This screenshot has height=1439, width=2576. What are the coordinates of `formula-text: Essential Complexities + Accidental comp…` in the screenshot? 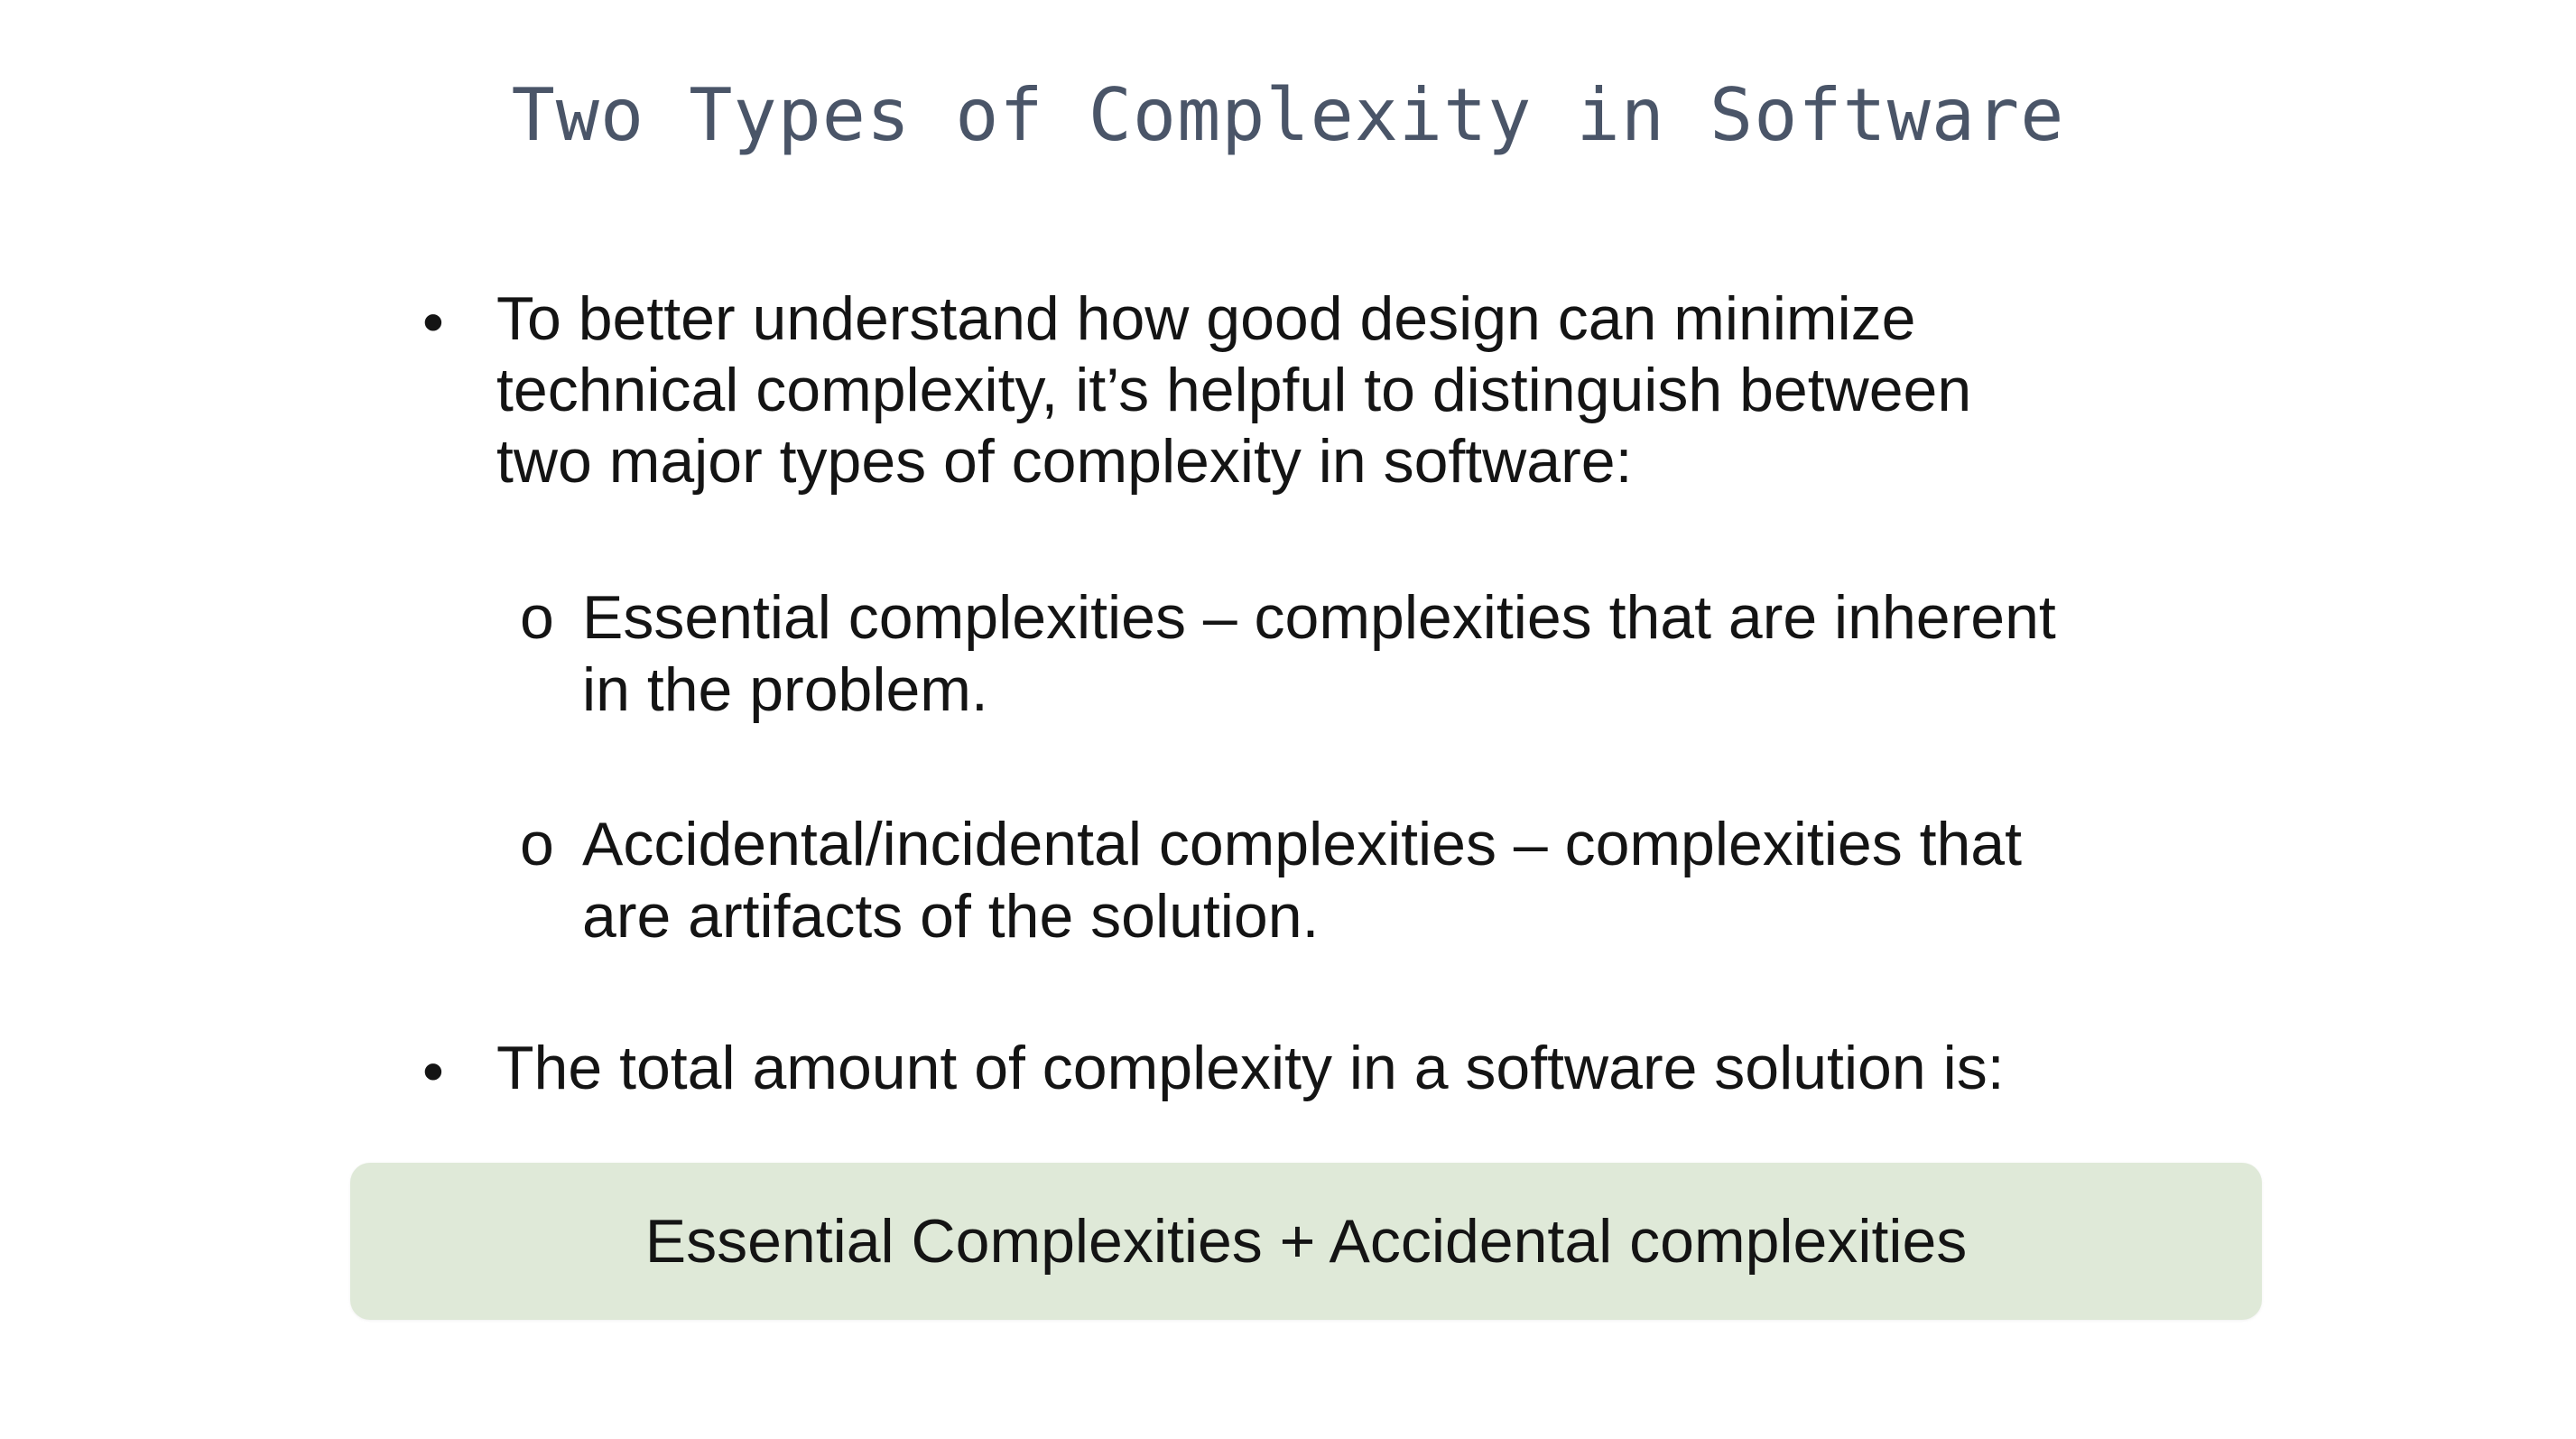 It's located at (1306, 1241).